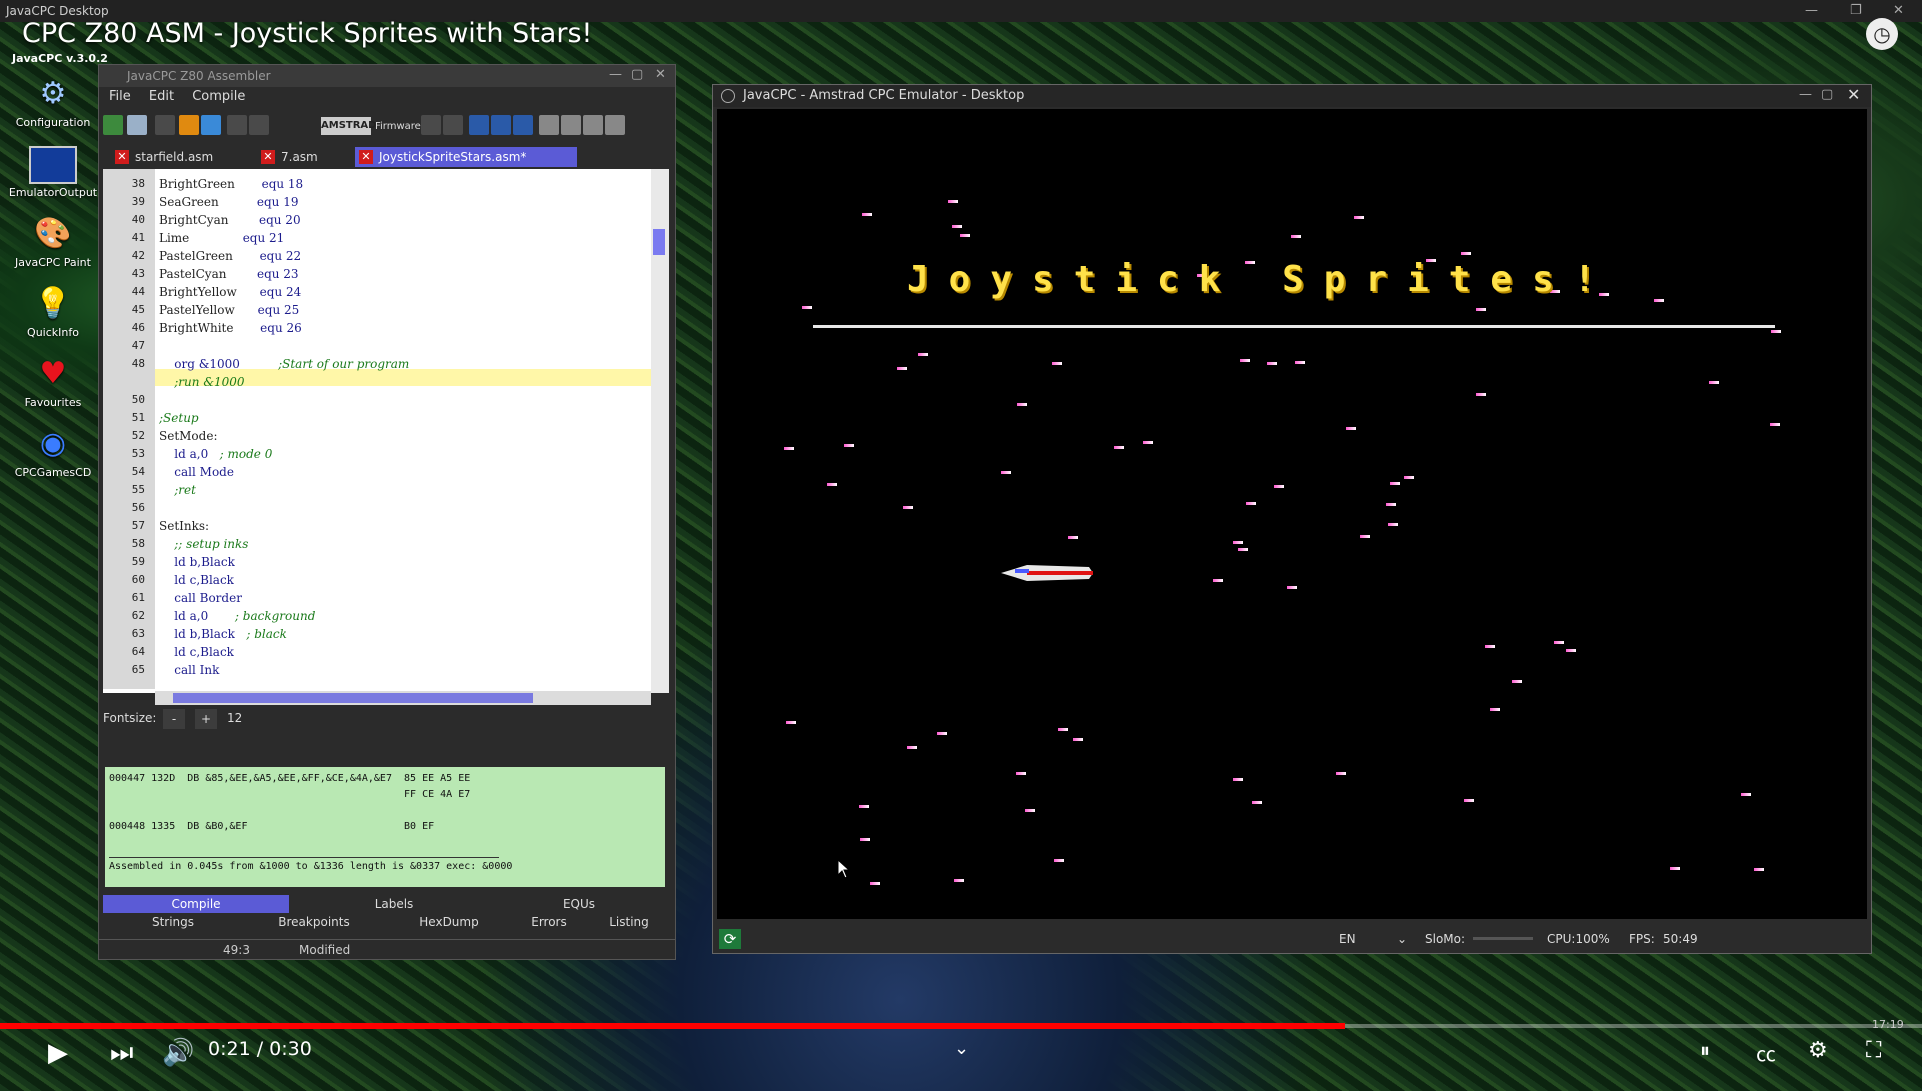  Describe the element at coordinates (1766, 1052) in the screenshot. I see `captions-icon: ㏄` at that location.